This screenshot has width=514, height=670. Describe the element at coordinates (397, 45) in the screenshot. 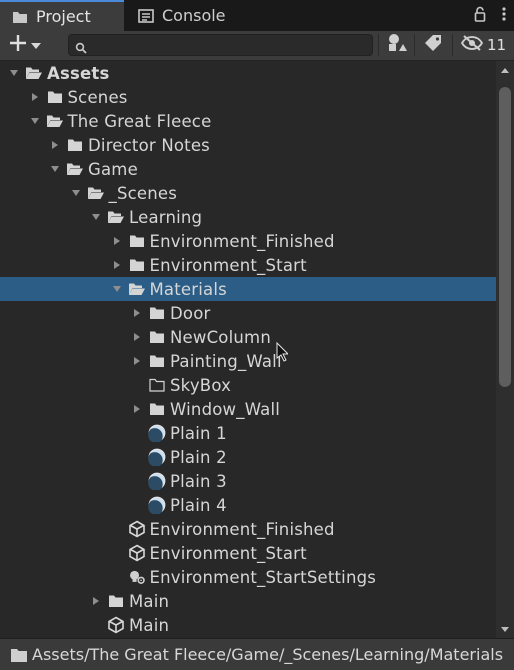

I see `search-by-type-button` at that location.